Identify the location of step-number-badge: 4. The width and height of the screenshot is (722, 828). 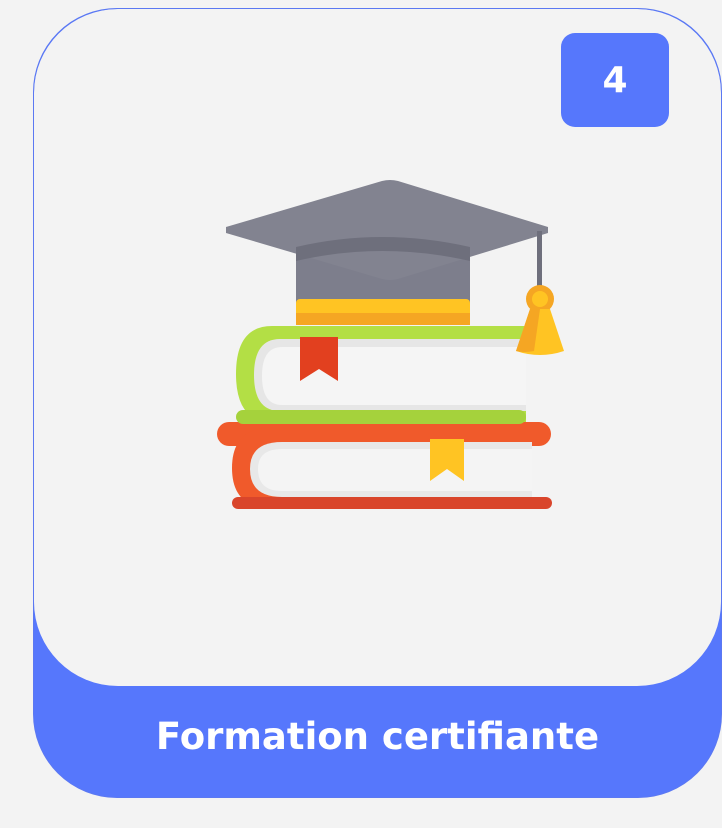
(615, 80).